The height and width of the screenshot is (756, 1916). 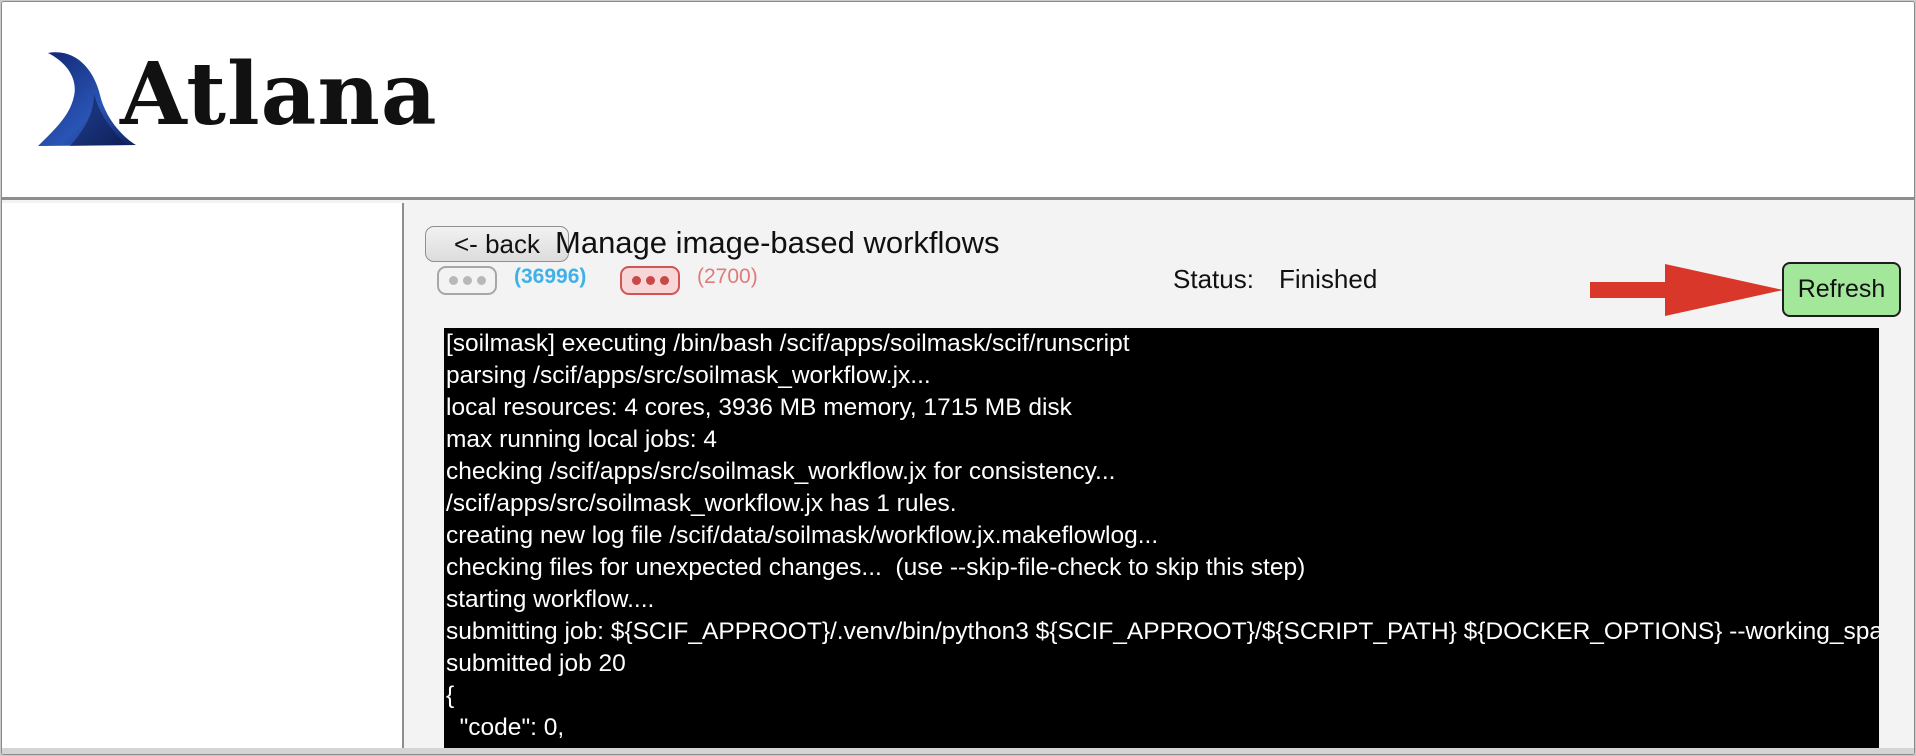 What do you see at coordinates (727, 276) in the screenshot?
I see `failed-count: (2700)` at bounding box center [727, 276].